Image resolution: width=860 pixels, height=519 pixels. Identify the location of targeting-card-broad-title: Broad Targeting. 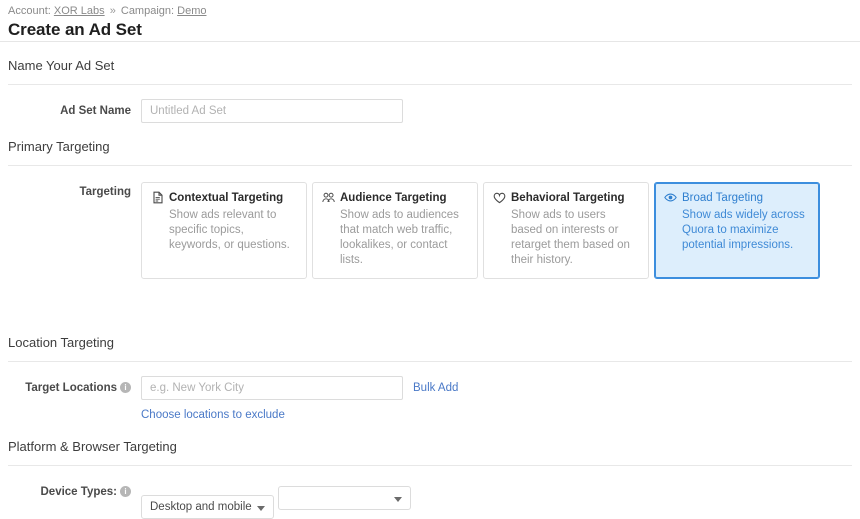
(722, 197).